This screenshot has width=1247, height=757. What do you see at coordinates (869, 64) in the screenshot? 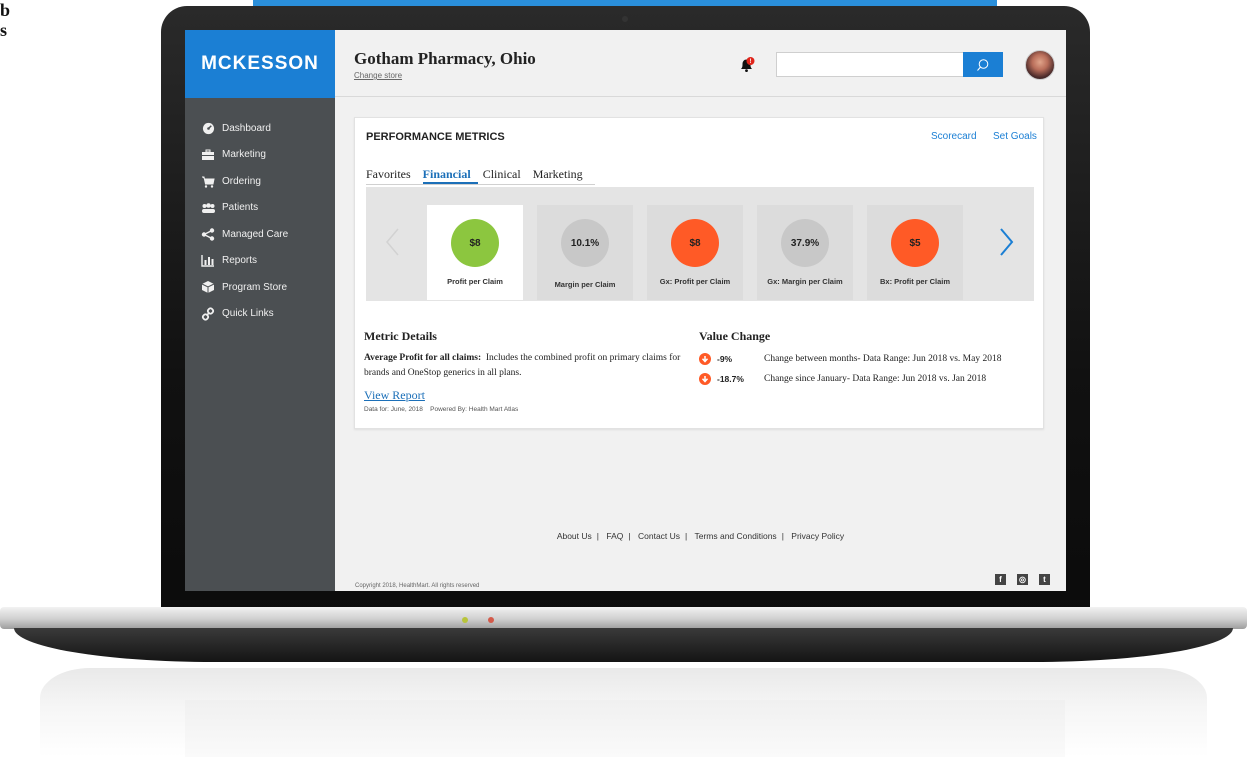
I see `search-input` at bounding box center [869, 64].